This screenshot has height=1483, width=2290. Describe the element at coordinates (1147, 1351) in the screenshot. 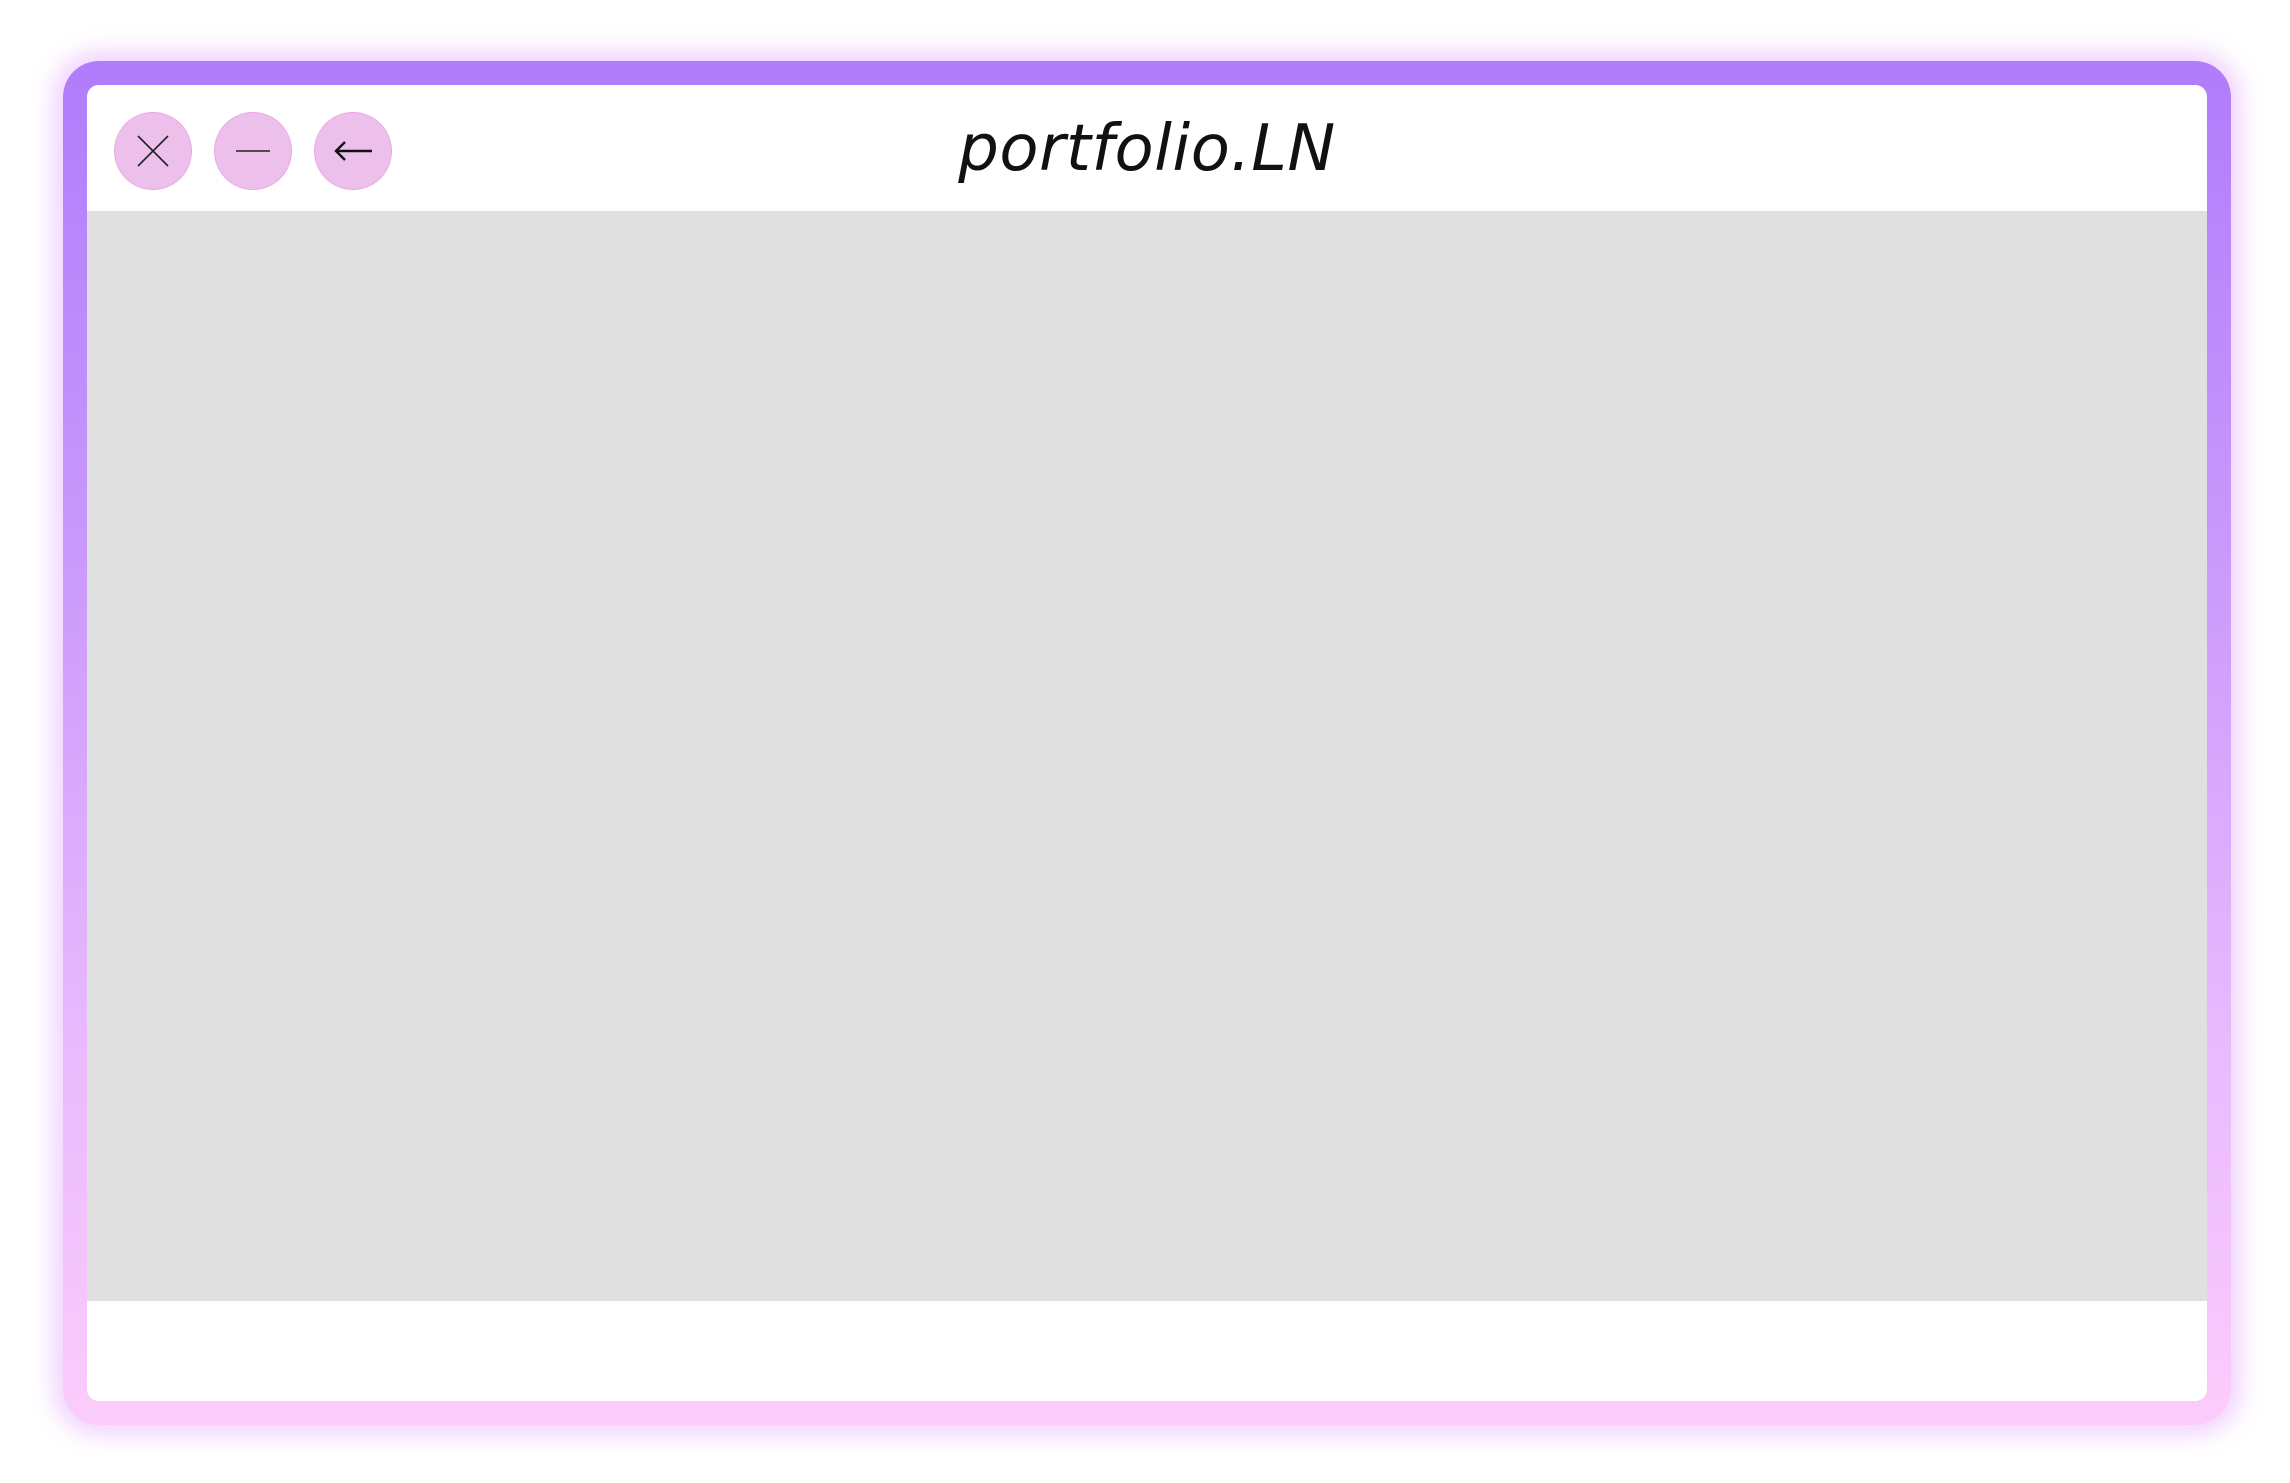

I see `window-footer` at that location.